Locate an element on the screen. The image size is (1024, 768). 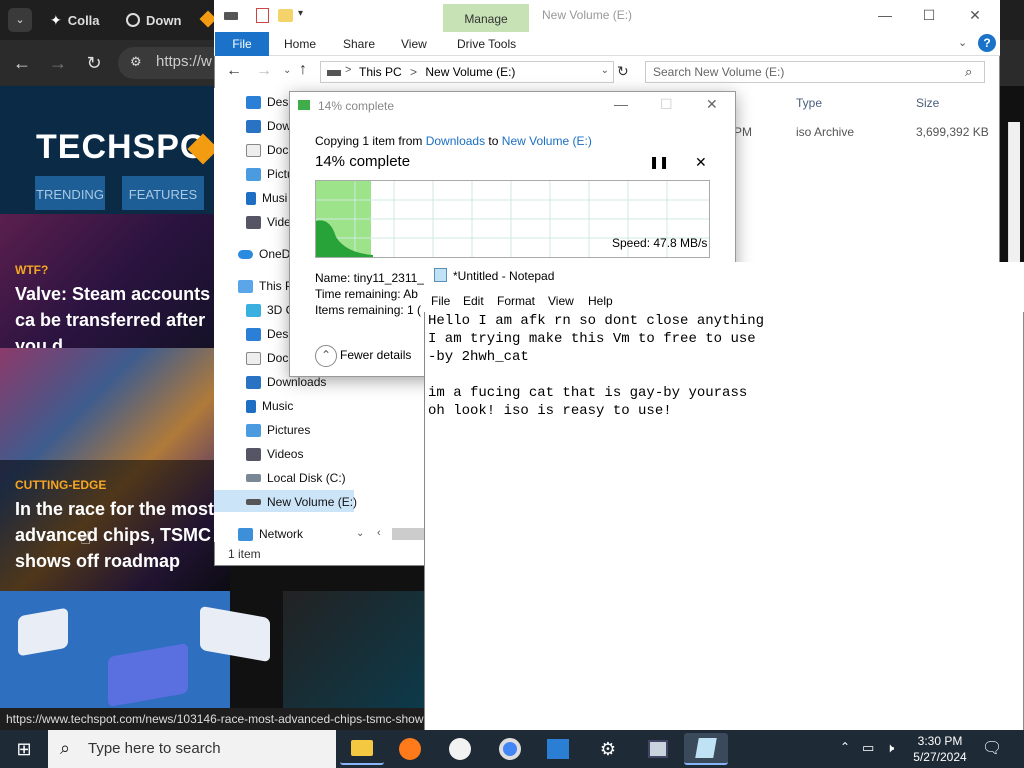
nav-item-videos-2: Videos is located at coordinates (274, 454).